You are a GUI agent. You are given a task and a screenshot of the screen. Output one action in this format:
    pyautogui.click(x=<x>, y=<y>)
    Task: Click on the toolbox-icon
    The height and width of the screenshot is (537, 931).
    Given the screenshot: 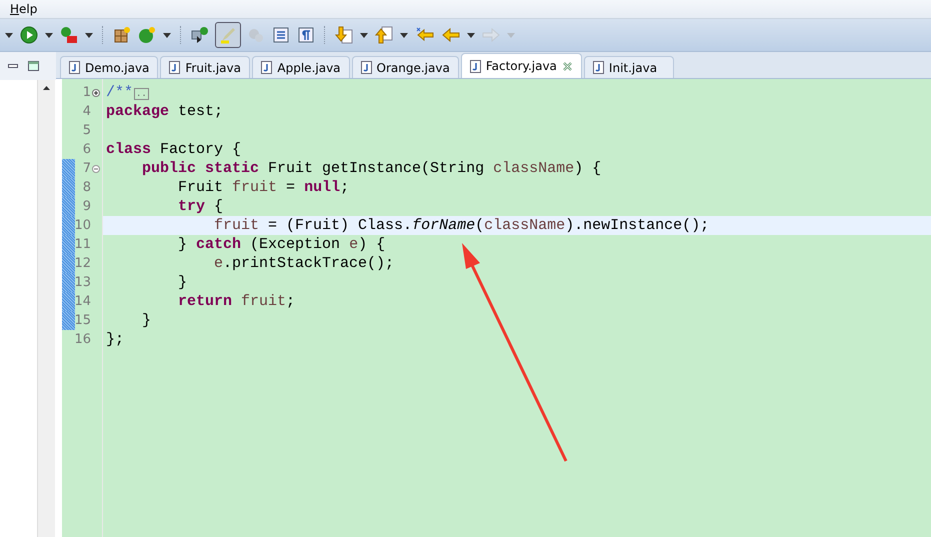 What is the action you would take?
    pyautogui.click(x=69, y=35)
    